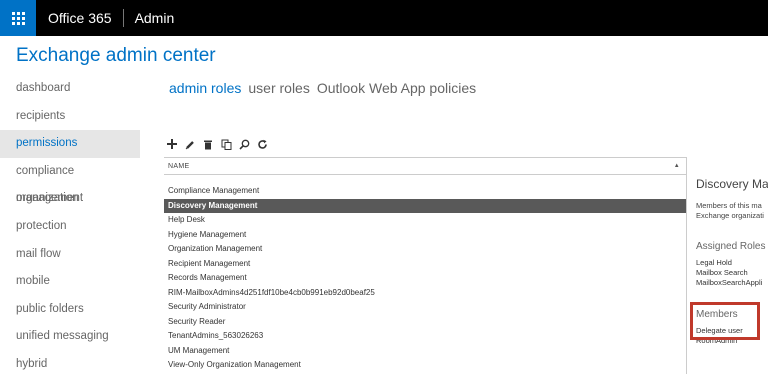 This screenshot has height=374, width=768. I want to click on page-title: Exchange admin center, so click(116, 55).